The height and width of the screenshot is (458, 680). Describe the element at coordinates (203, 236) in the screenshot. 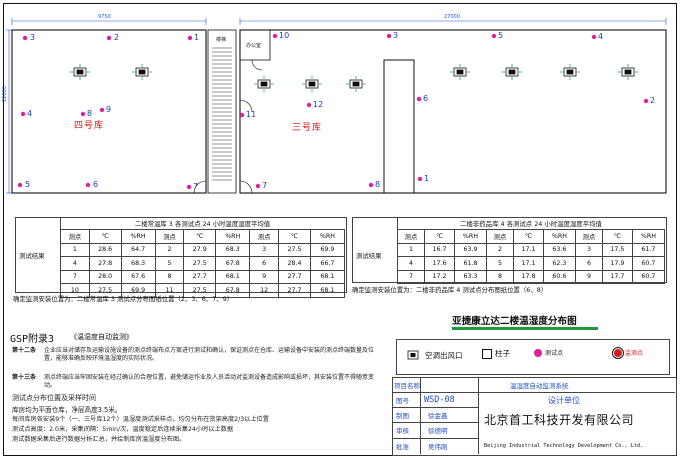

I see `table-header-row: 测点 ℃ %RH 测点 ℃ %RH 测点 ℃ %RH` at that location.